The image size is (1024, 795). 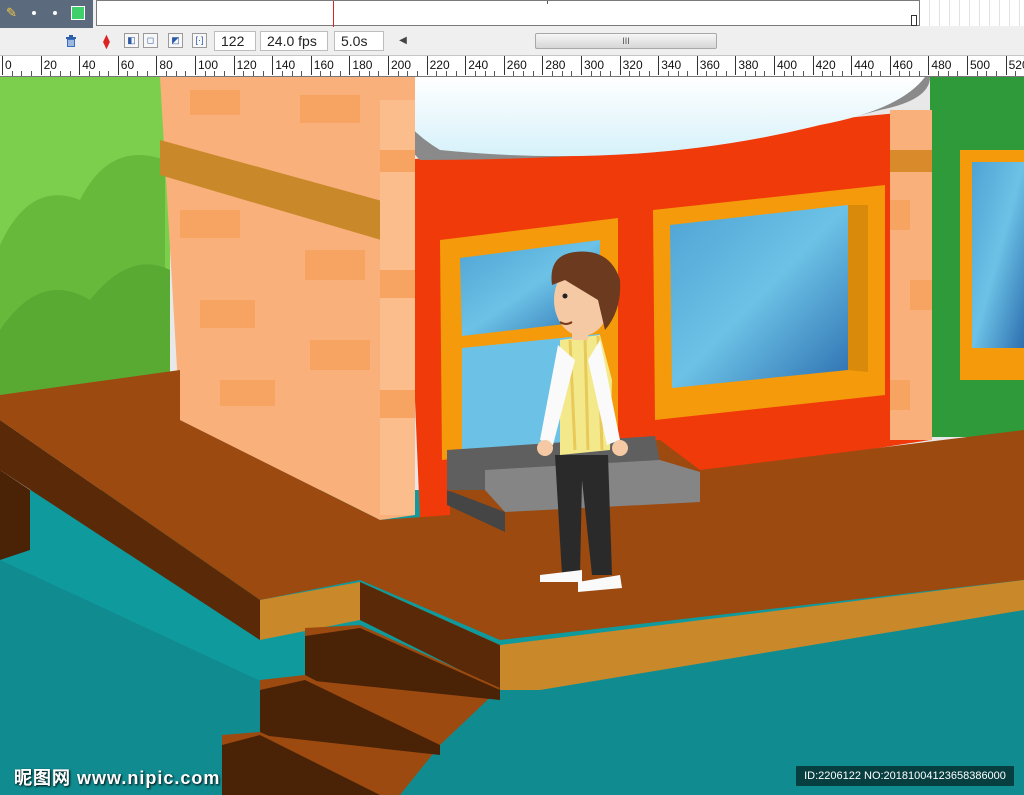 I want to click on ruler-label: 440, so click(x=864, y=65).